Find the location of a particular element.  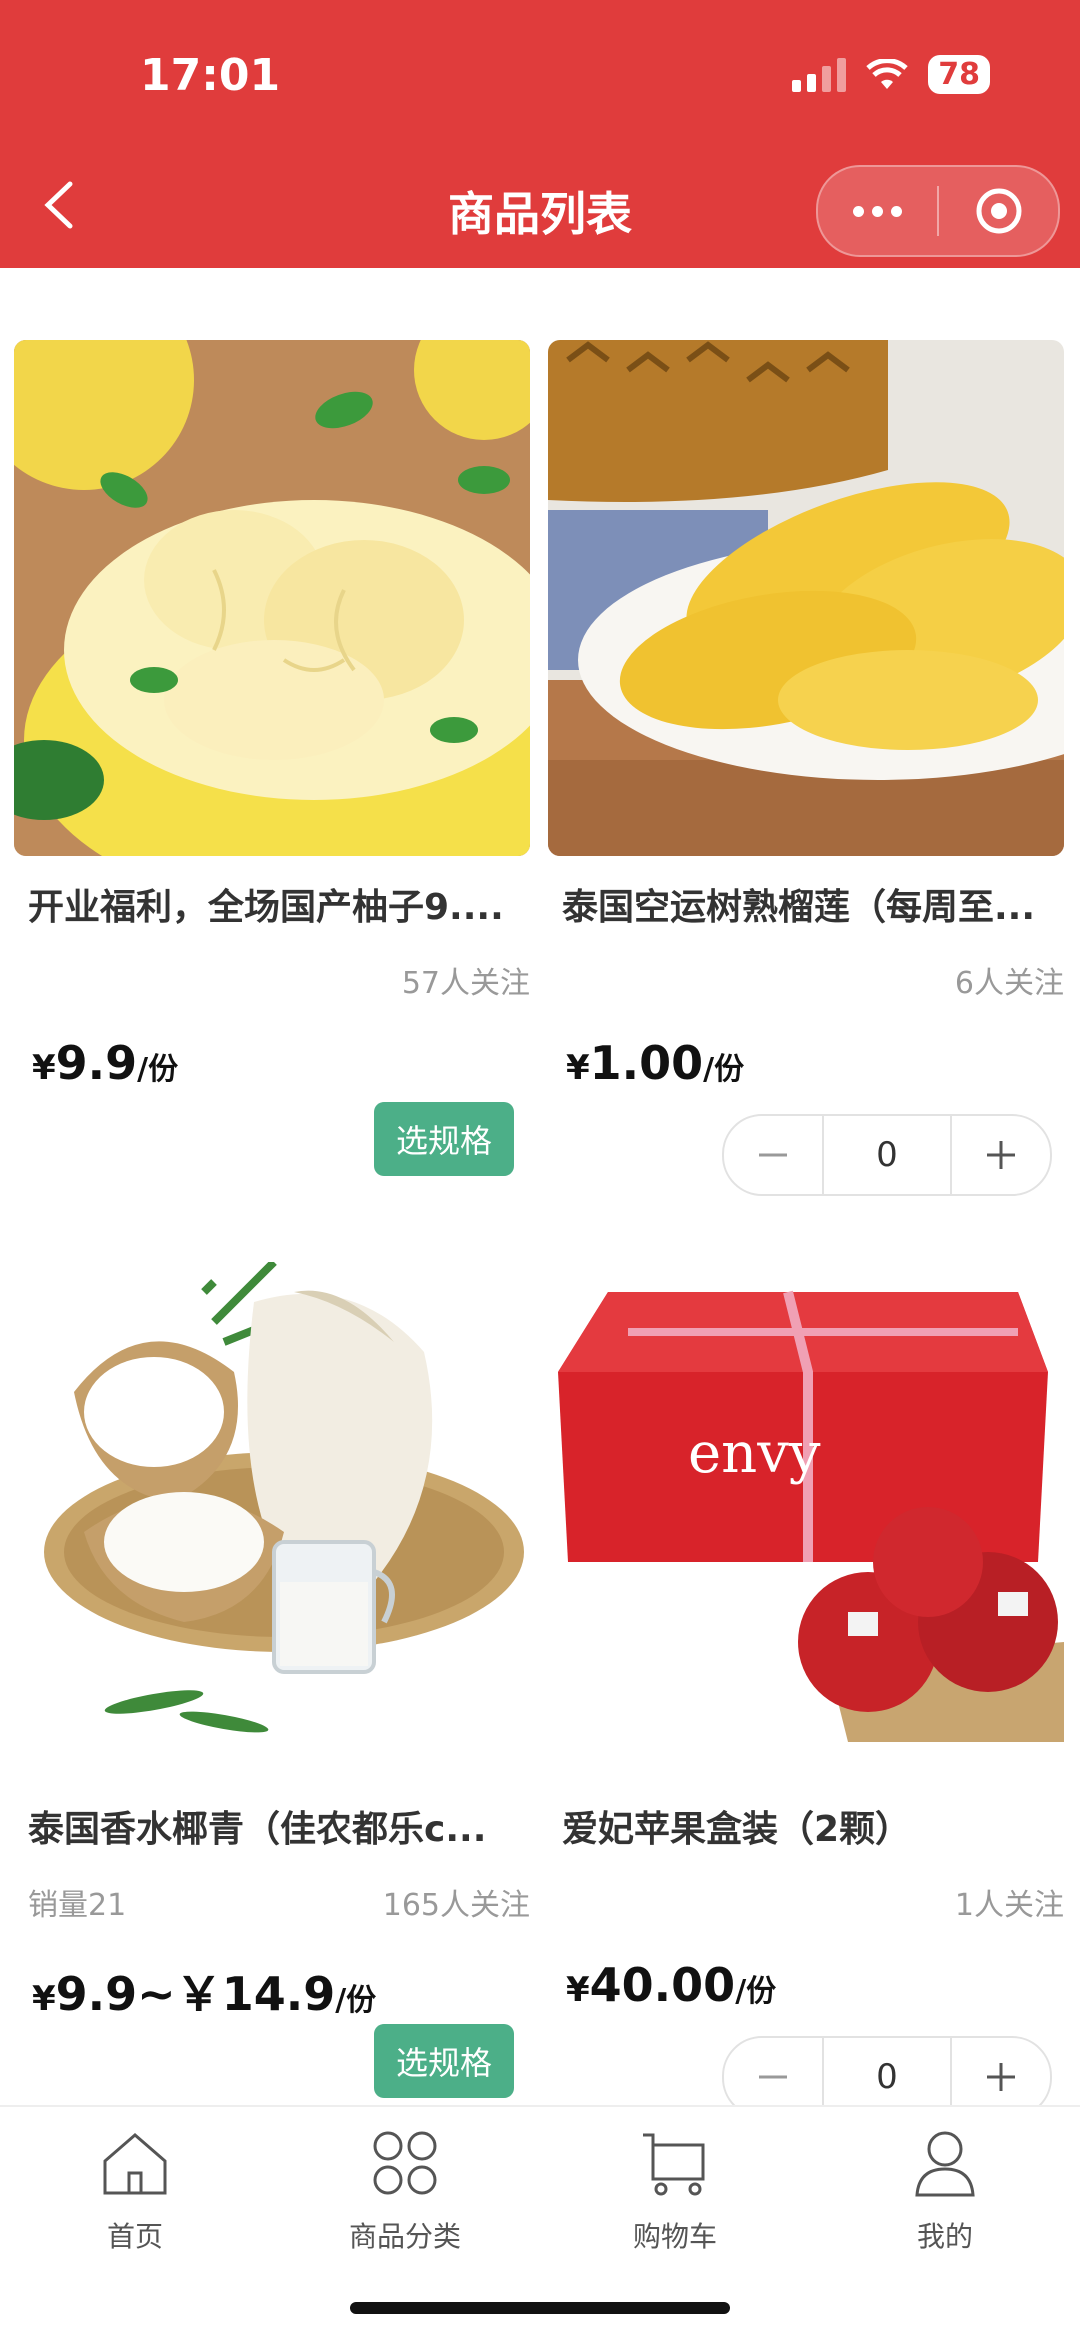

wifi-icon is located at coordinates (887, 73).